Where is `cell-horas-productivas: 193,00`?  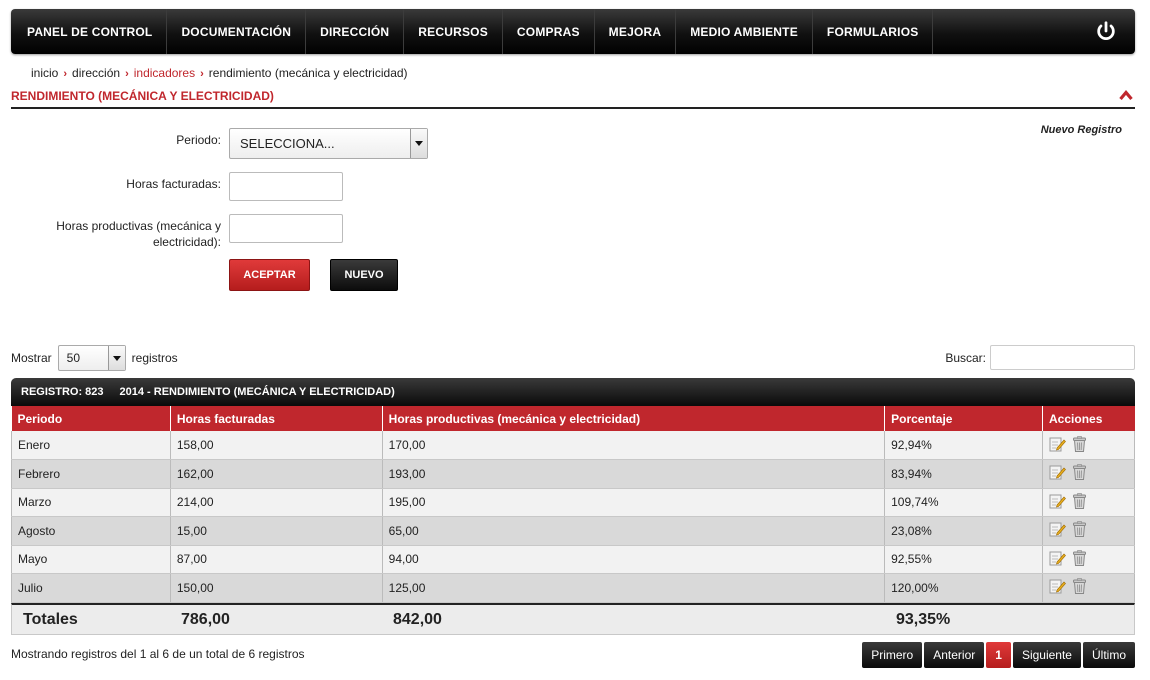
cell-horas-productivas: 193,00 is located at coordinates (634, 474).